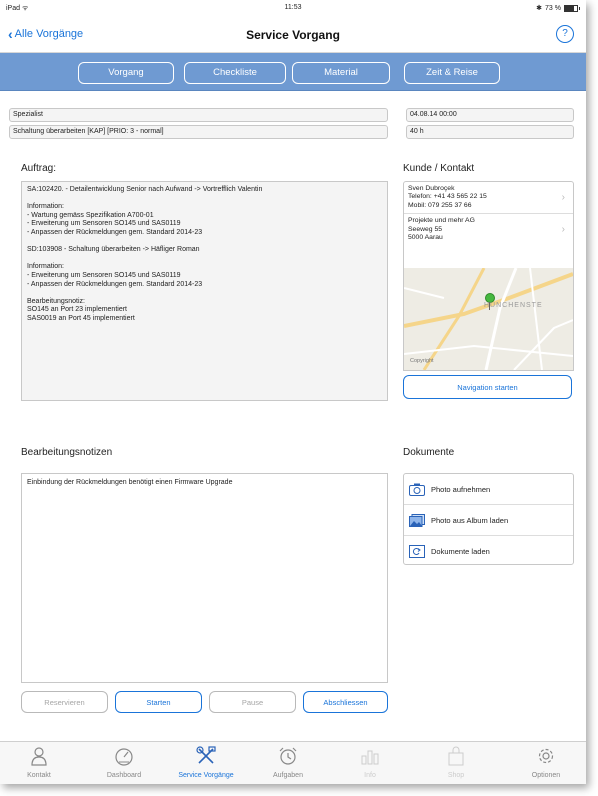 This screenshot has width=598, height=796. I want to click on navigation-start-button: Navigation starten, so click(487, 387).